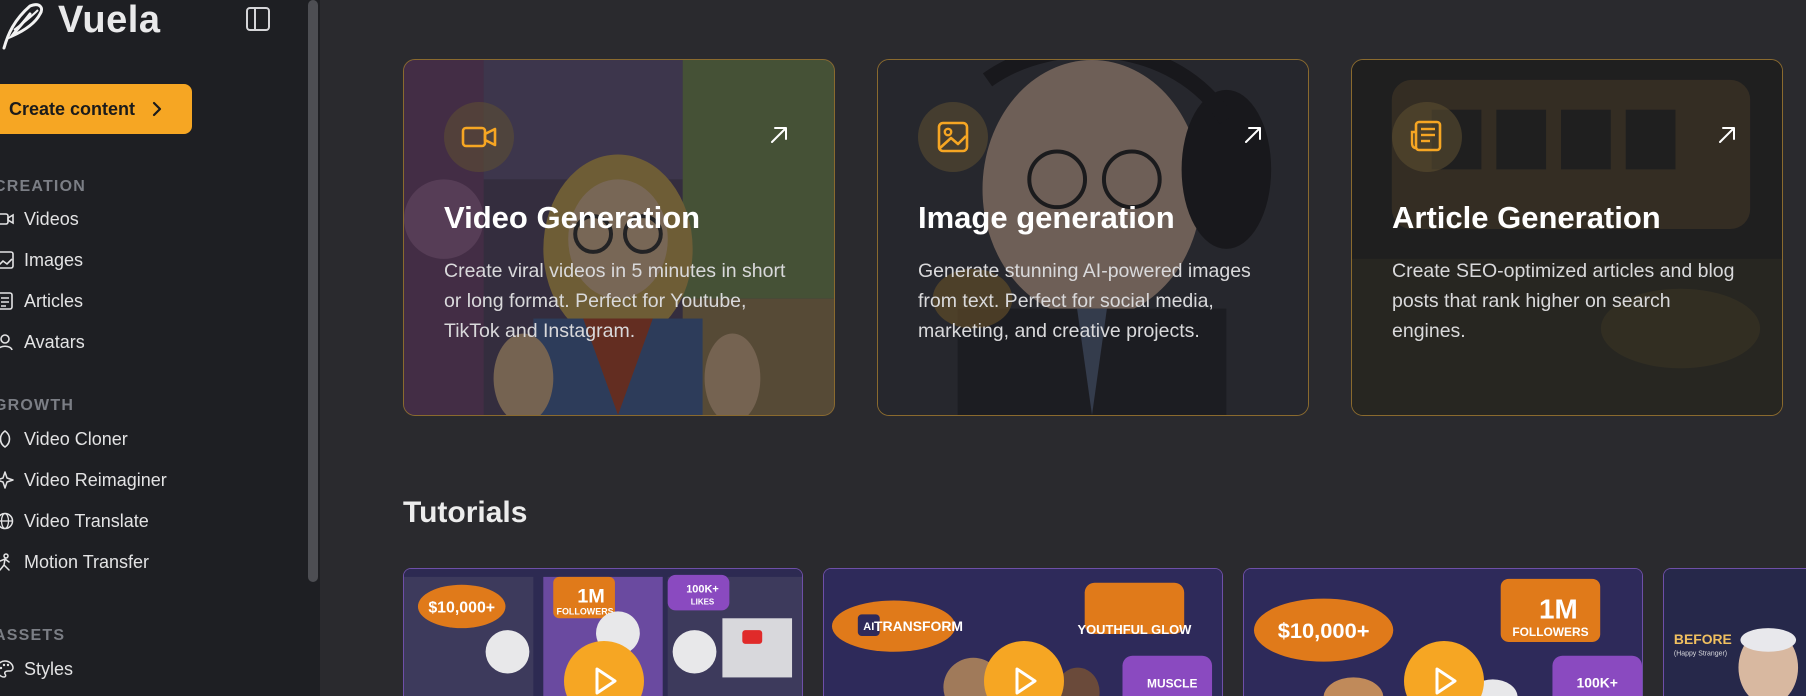  What do you see at coordinates (7, 521) in the screenshot?
I see `globe-icon` at bounding box center [7, 521].